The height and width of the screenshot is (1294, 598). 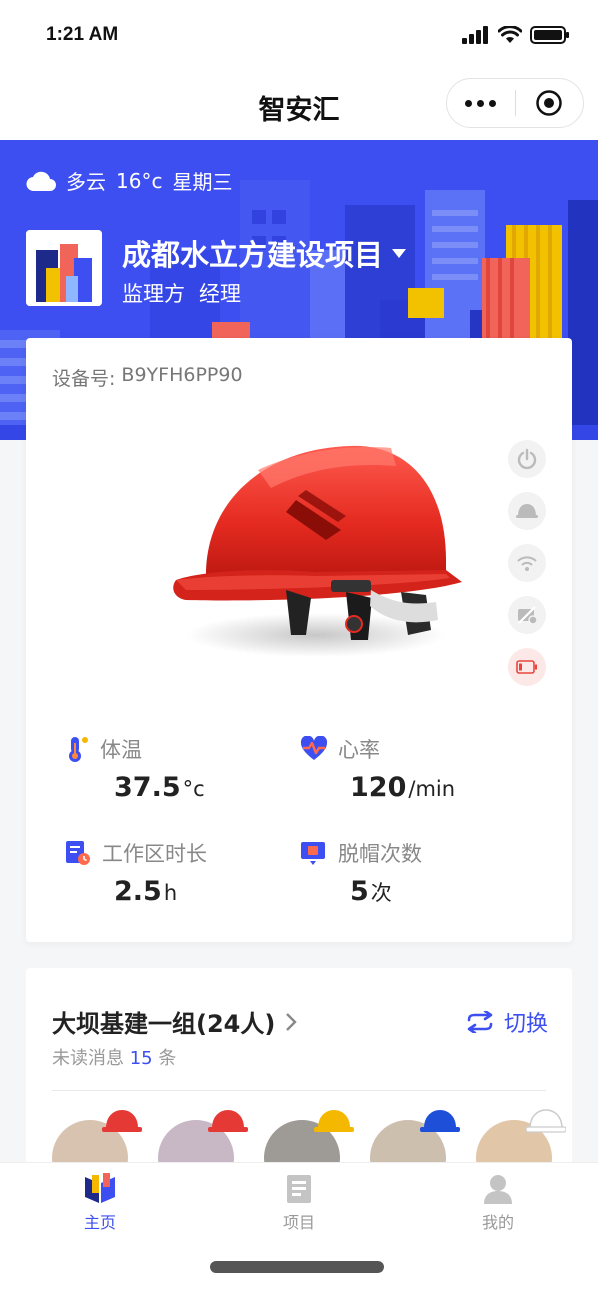 I want to click on mini-program-capsule, so click(x=515, y=103).